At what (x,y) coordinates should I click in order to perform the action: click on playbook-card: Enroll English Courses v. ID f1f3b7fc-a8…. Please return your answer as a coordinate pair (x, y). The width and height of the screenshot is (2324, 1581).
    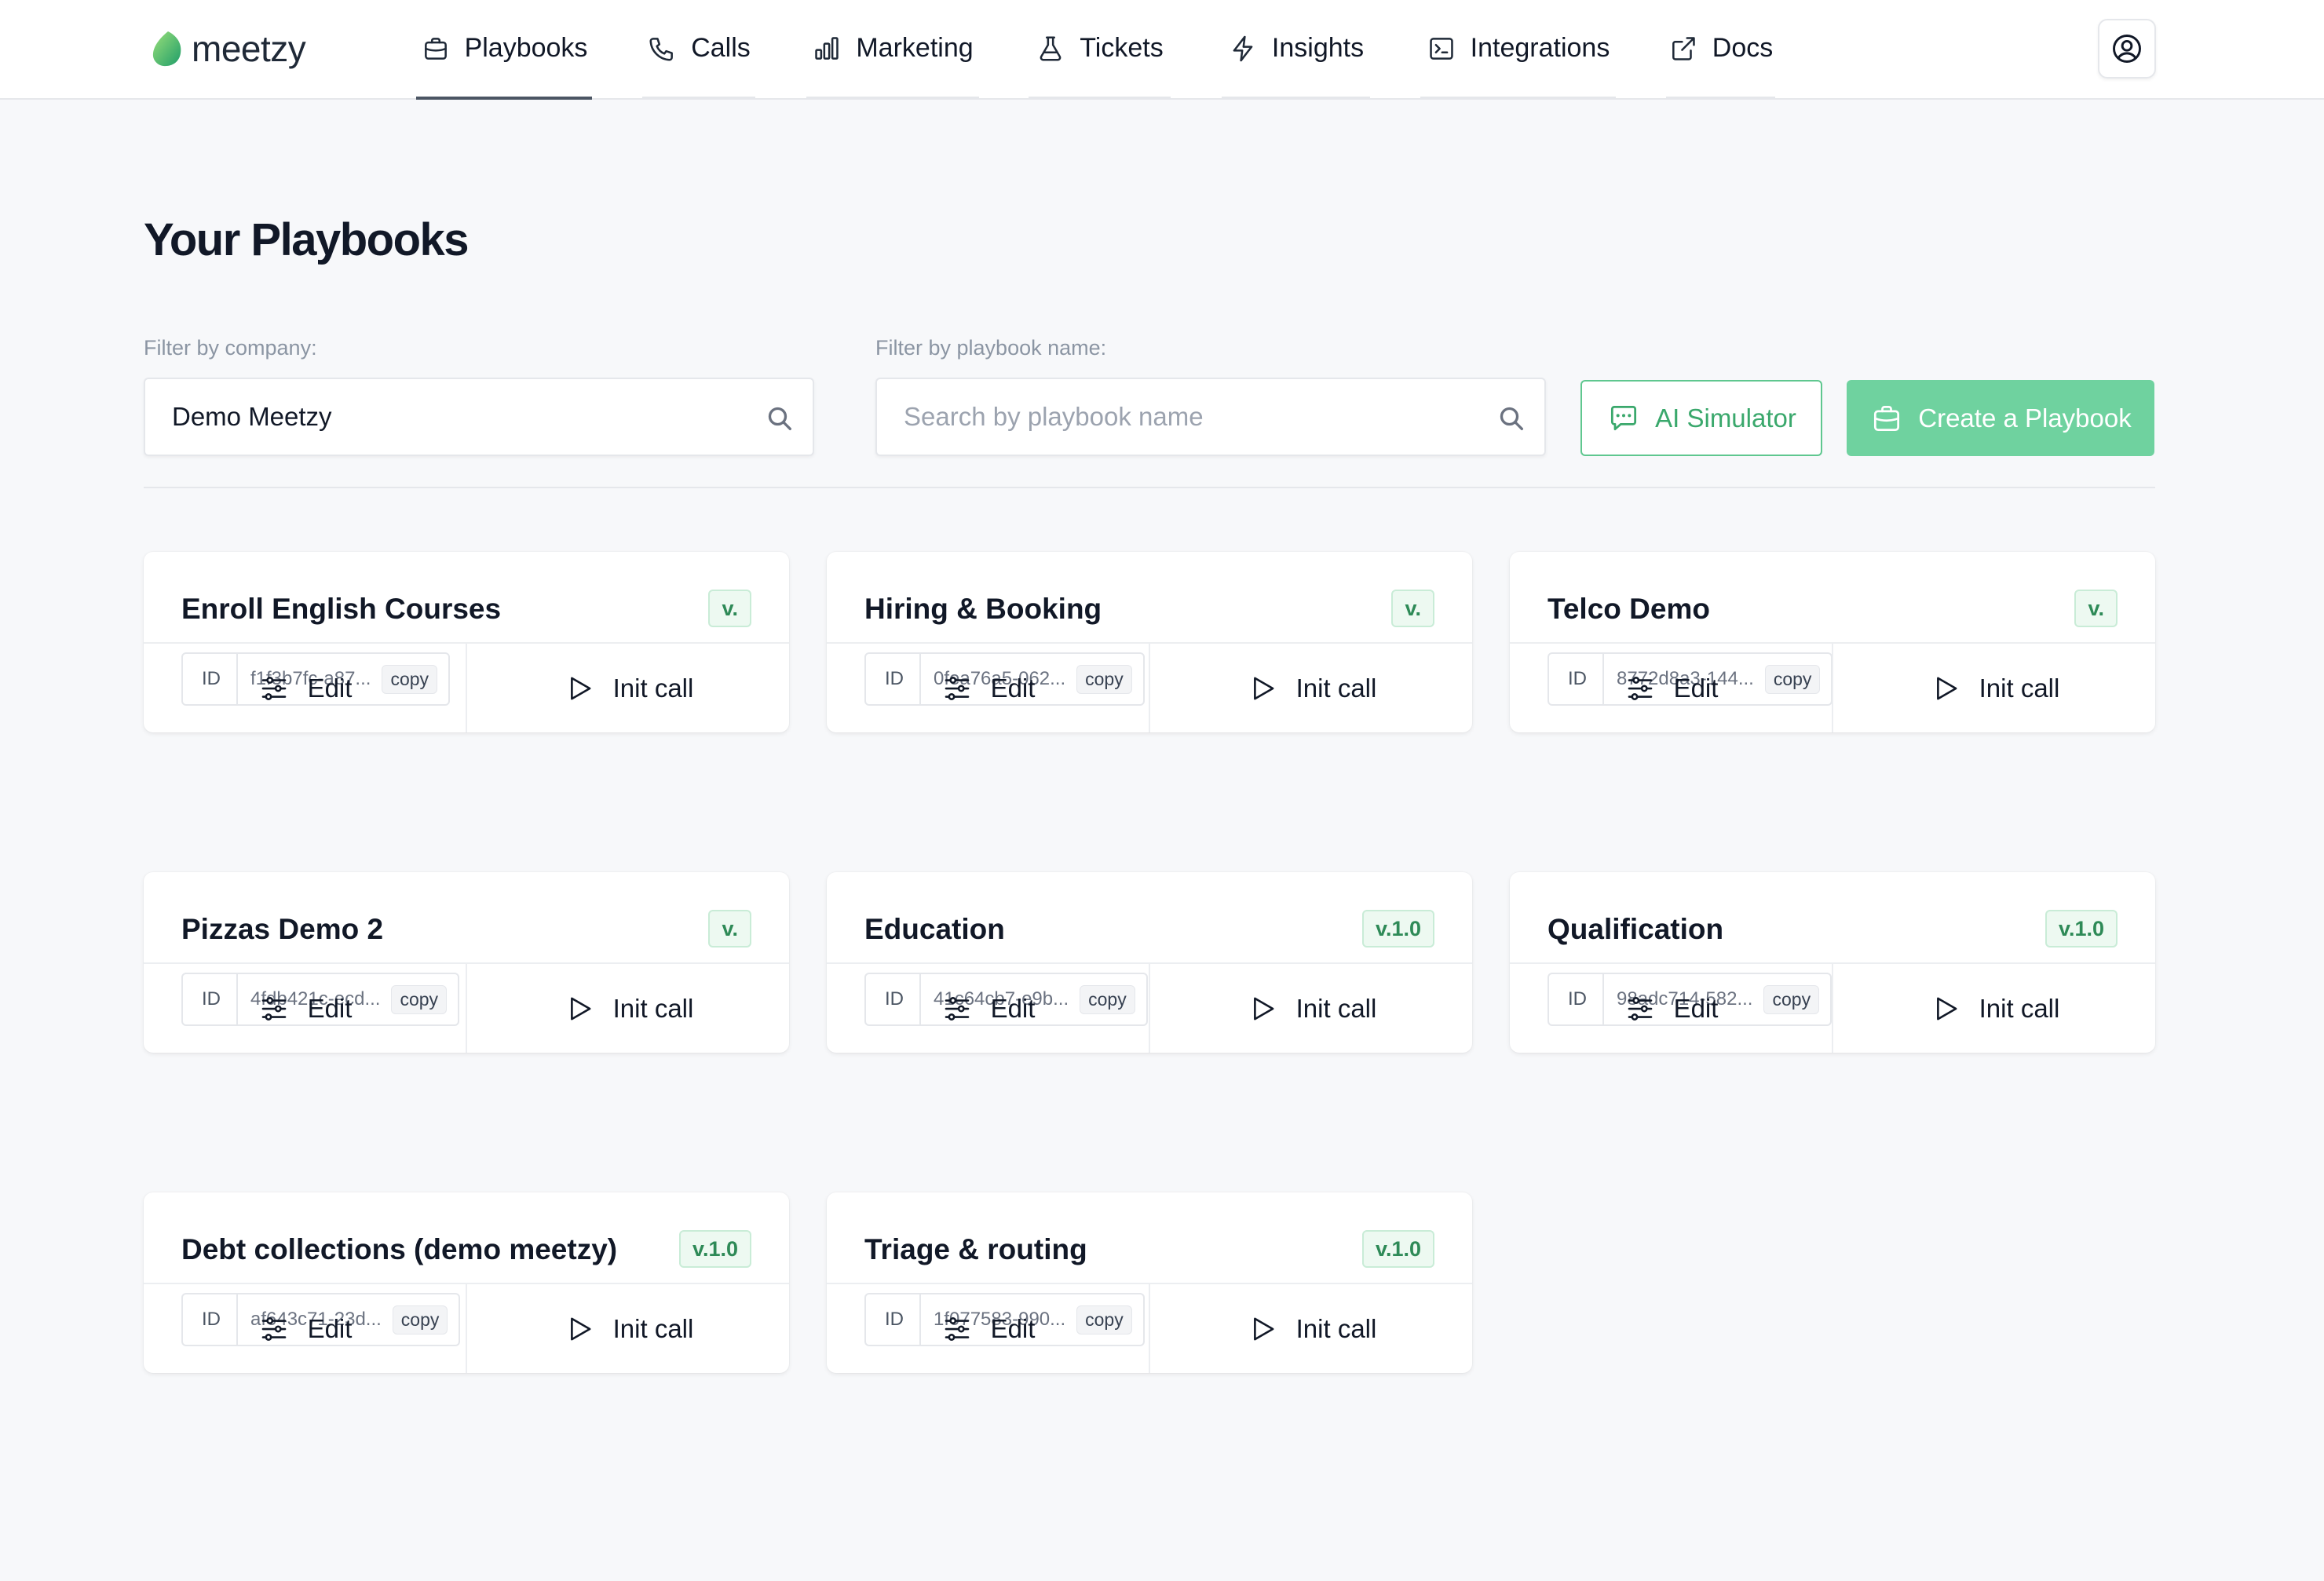
    Looking at the image, I should click on (466, 642).